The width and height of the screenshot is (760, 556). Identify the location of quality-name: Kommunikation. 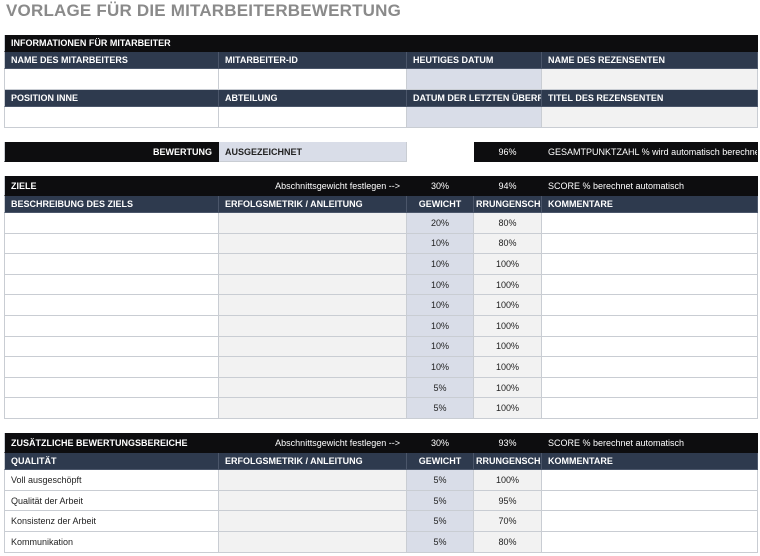
(111, 542).